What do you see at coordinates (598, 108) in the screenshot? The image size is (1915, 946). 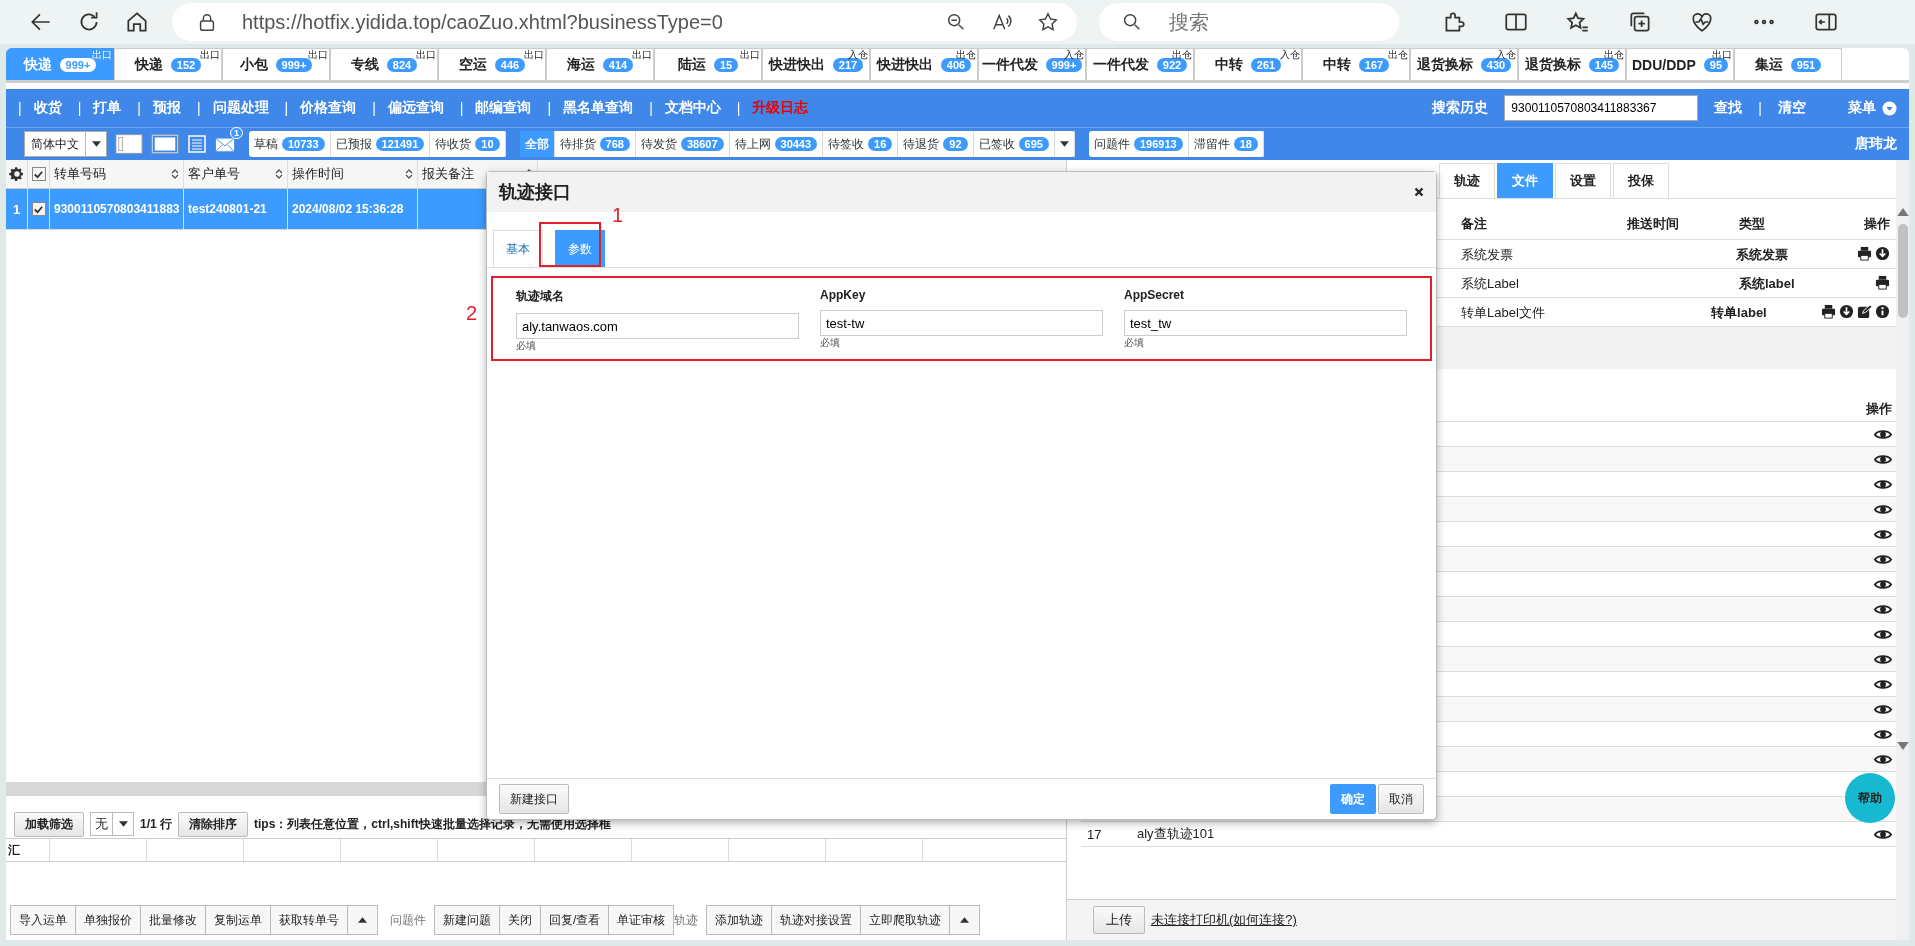 I see `menu-item: 黑名单查询` at bounding box center [598, 108].